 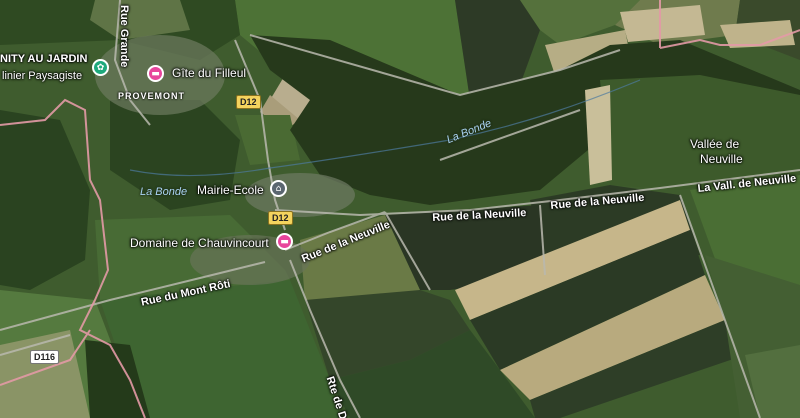 I want to click on domaine-de-chauvincourt-label: Domaine de Chauvincourt, so click(x=199, y=243).